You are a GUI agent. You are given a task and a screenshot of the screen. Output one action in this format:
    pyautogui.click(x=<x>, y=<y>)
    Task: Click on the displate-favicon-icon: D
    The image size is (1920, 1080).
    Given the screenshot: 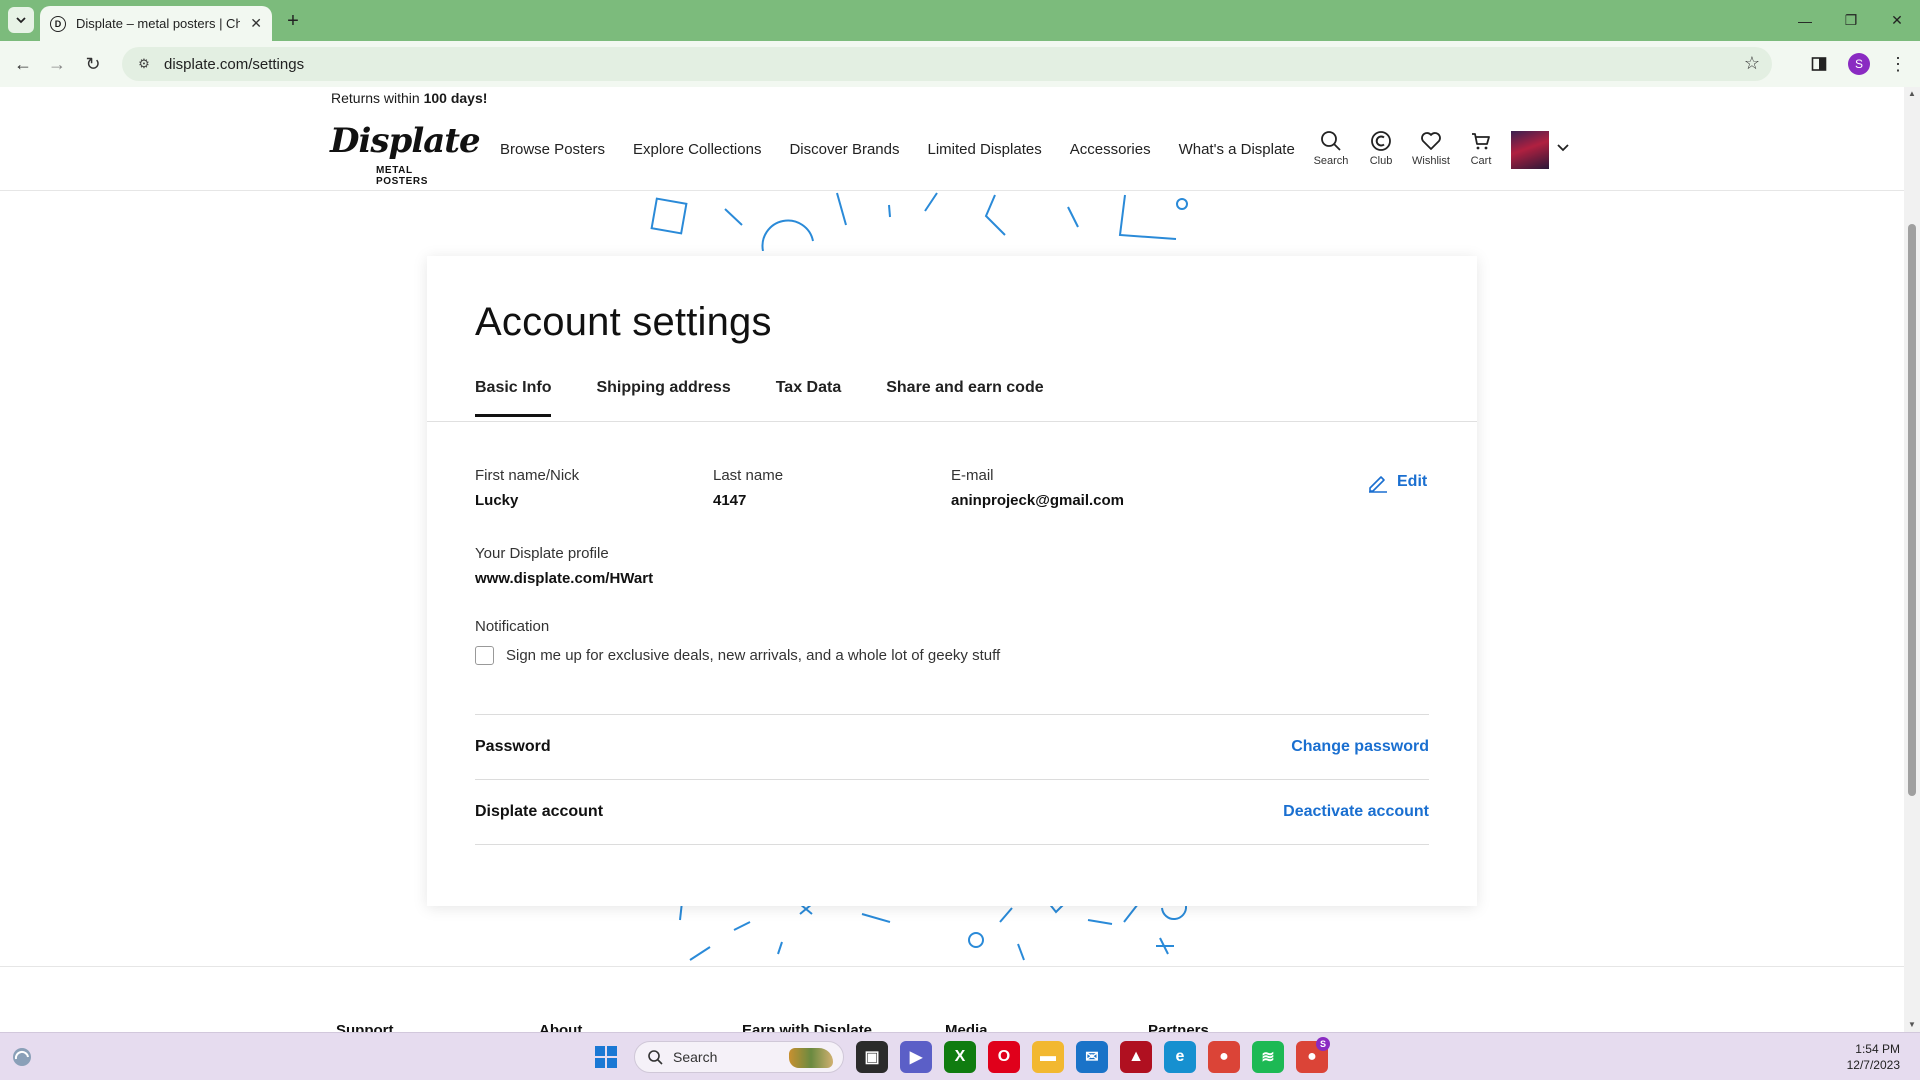 What is the action you would take?
    pyautogui.click(x=58, y=23)
    